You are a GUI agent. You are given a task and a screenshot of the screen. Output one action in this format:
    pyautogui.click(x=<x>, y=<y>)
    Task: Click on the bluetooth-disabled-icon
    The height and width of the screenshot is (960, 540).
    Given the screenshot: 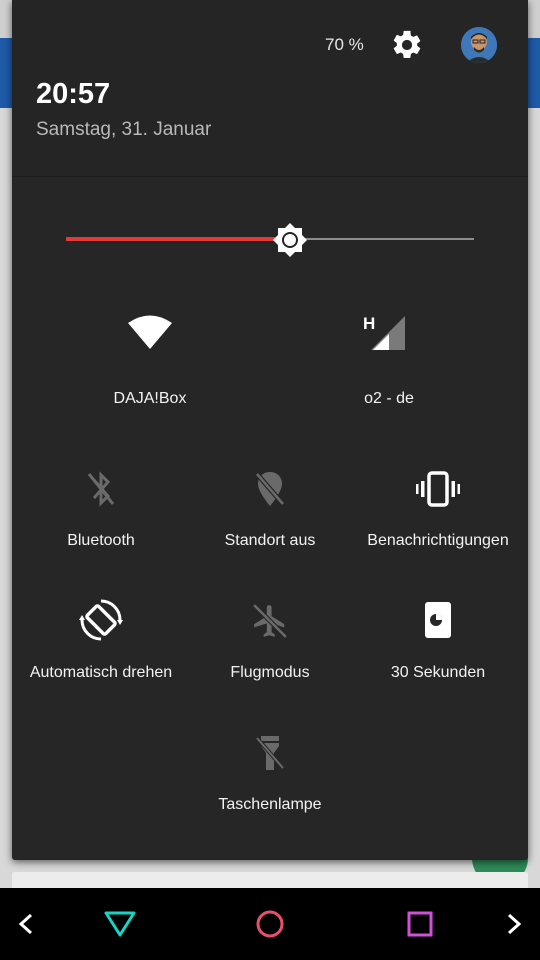 What is the action you would take?
    pyautogui.click(x=101, y=489)
    